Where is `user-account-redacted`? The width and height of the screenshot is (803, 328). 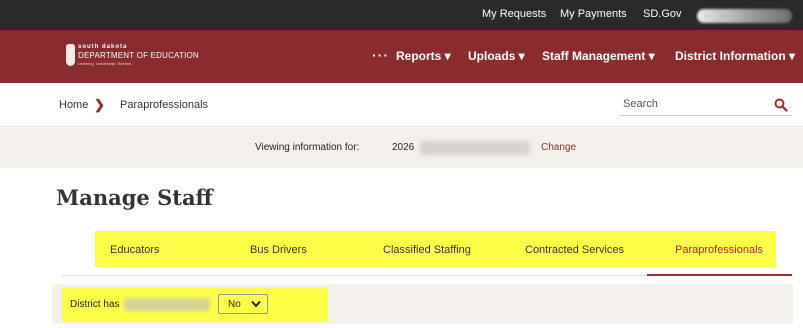
user-account-redacted is located at coordinates (744, 16).